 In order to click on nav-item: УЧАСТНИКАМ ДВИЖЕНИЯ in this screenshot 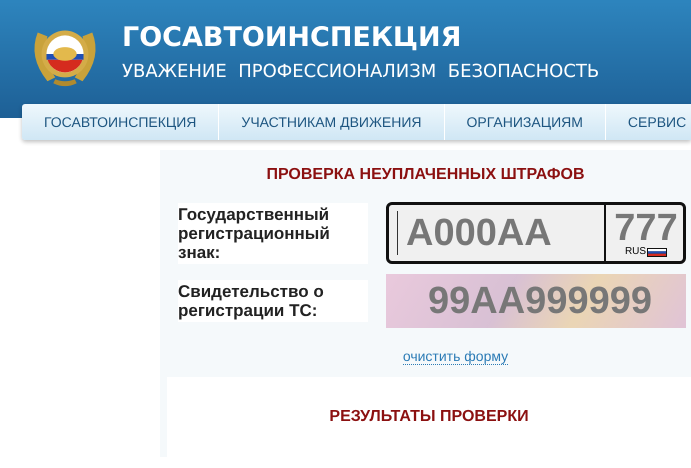, I will do `click(332, 122)`.